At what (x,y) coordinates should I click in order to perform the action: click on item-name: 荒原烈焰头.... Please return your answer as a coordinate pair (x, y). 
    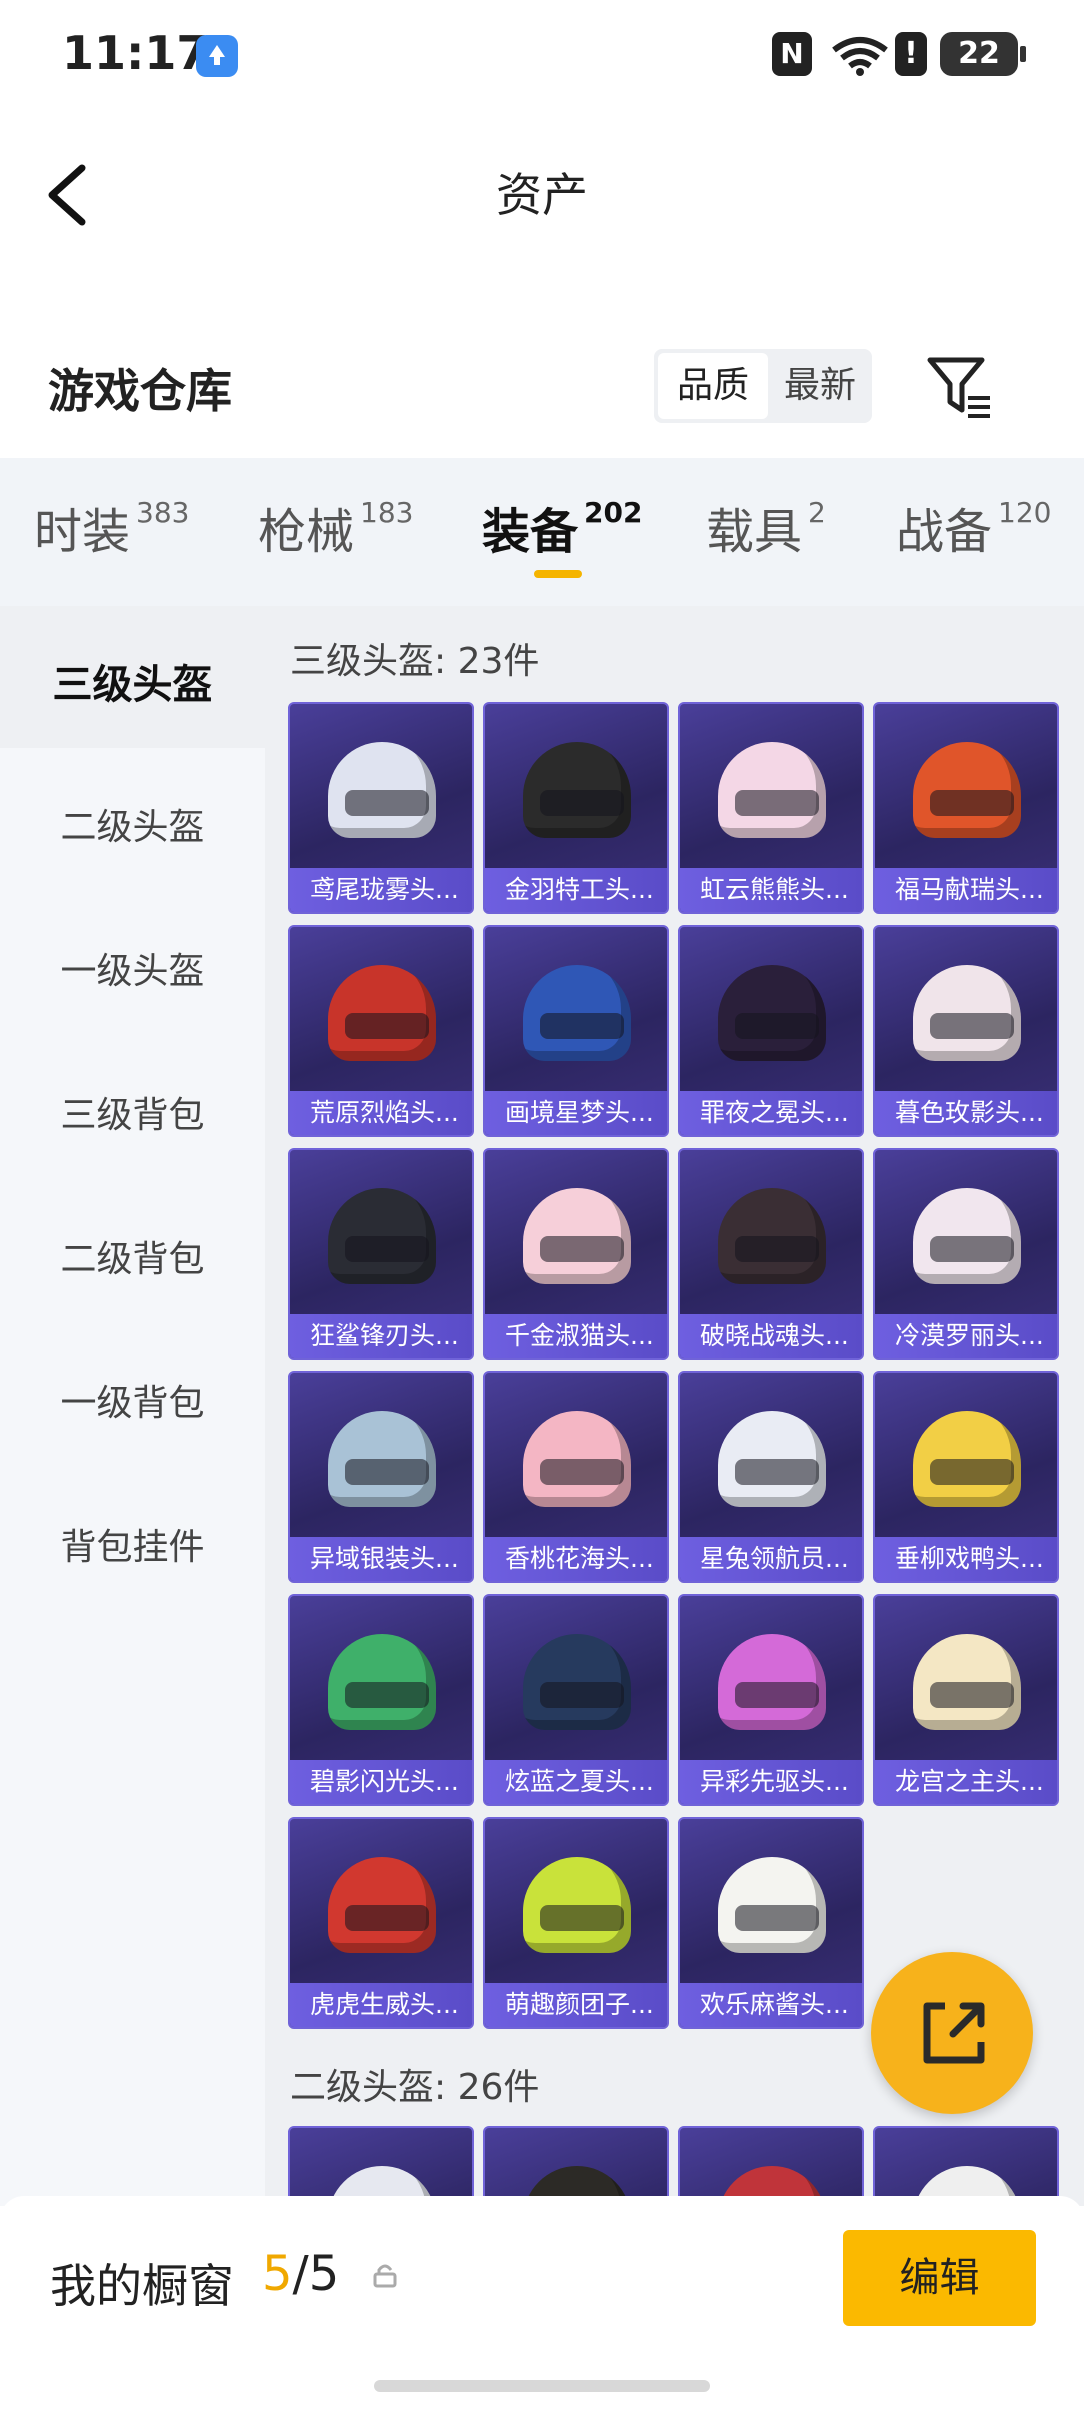
    Looking at the image, I should click on (381, 1113).